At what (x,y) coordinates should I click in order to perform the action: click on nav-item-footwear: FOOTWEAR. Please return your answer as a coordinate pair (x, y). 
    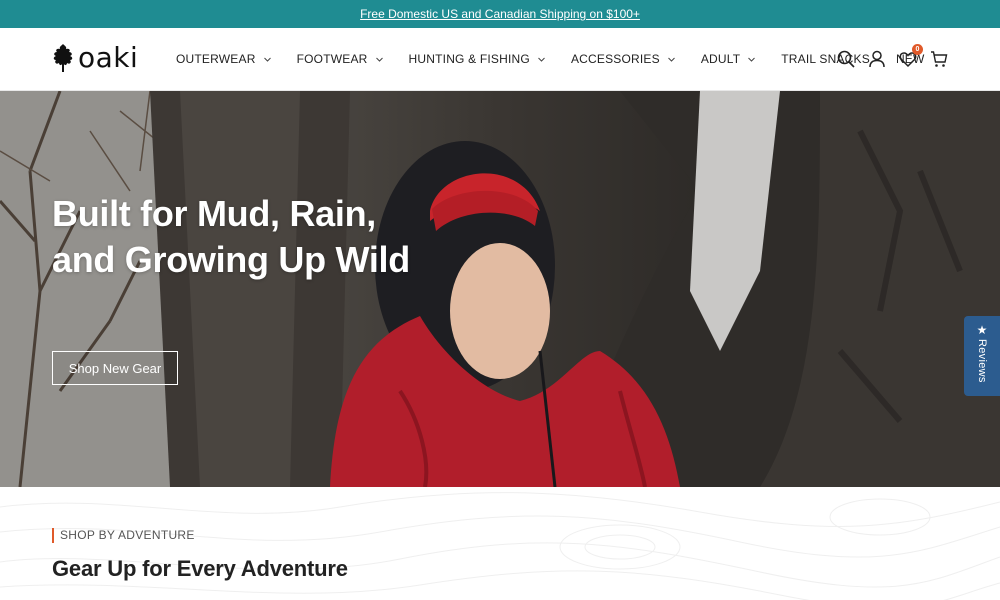
    Looking at the image, I should click on (340, 59).